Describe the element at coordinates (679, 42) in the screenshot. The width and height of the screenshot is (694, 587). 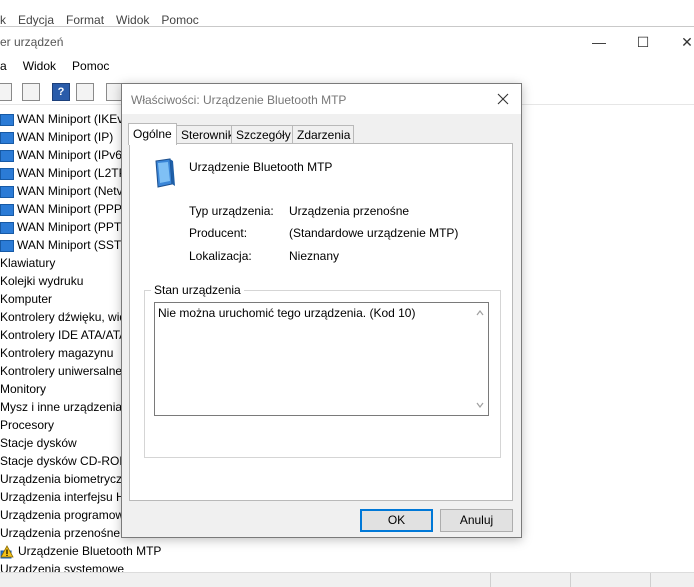
I see `close-button: ✕` at that location.